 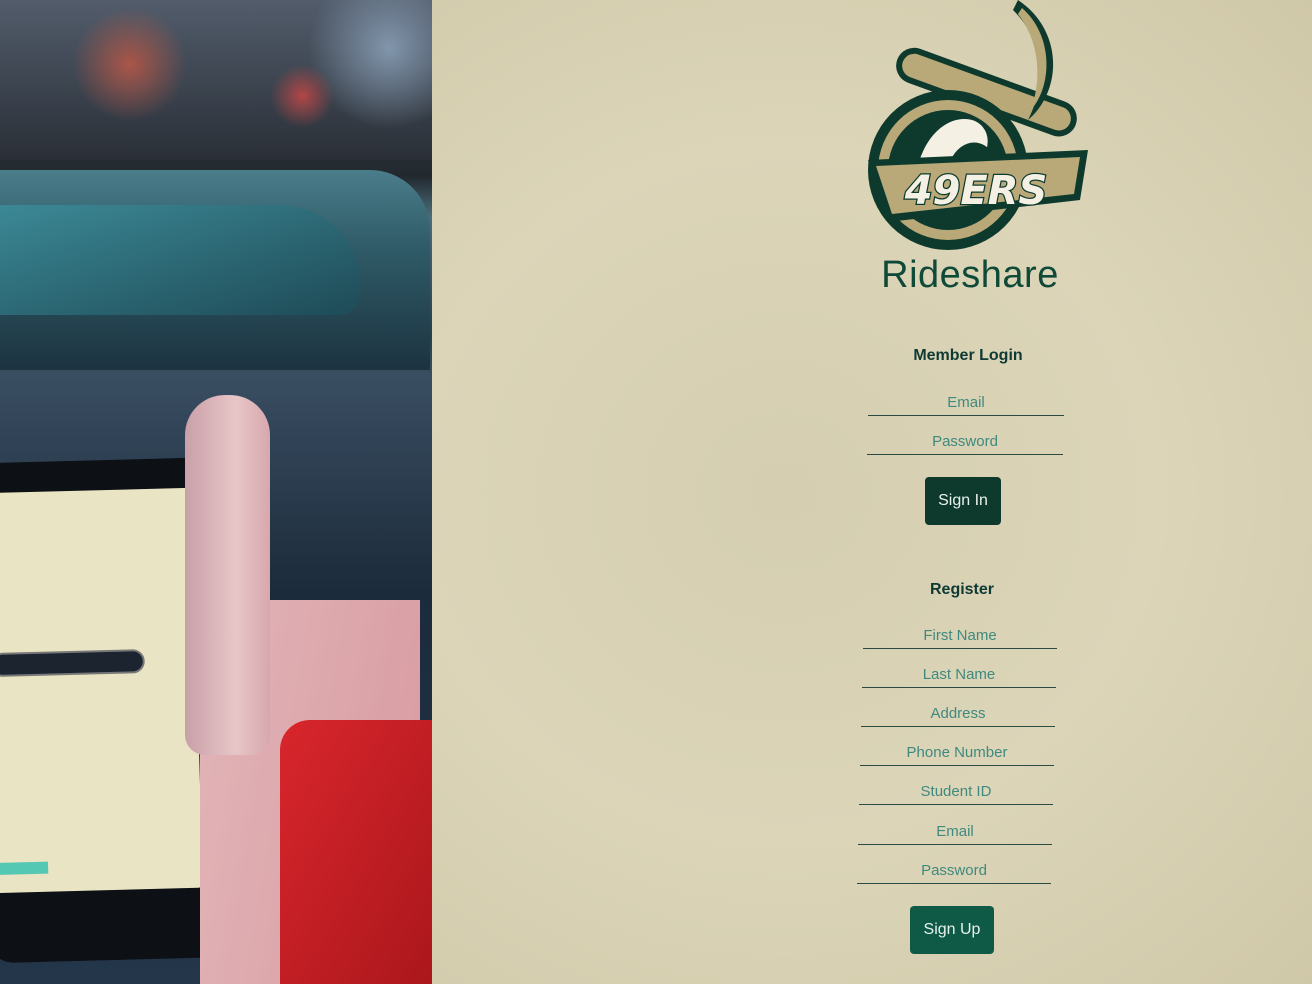 I want to click on street-background, so click(x=216, y=80).